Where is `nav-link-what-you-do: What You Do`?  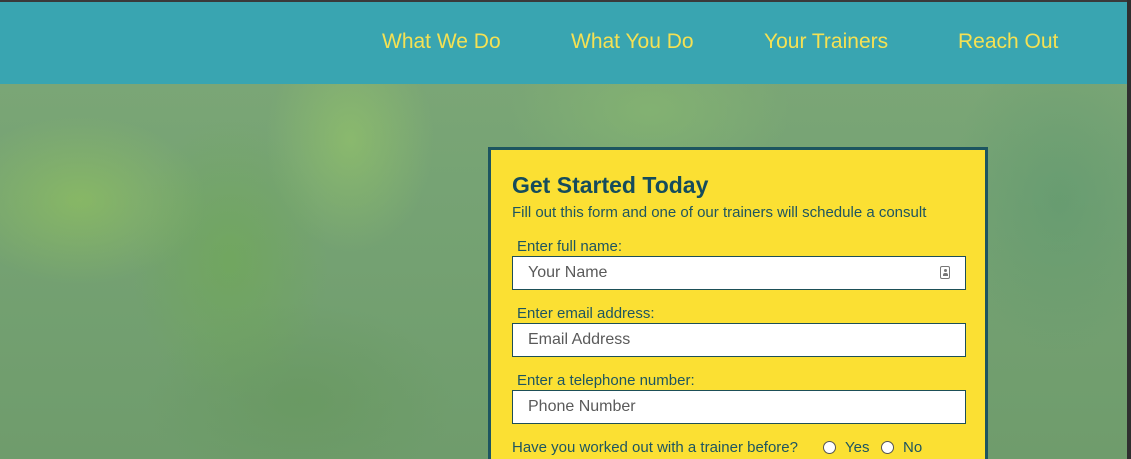 nav-link-what-you-do: What You Do is located at coordinates (632, 42).